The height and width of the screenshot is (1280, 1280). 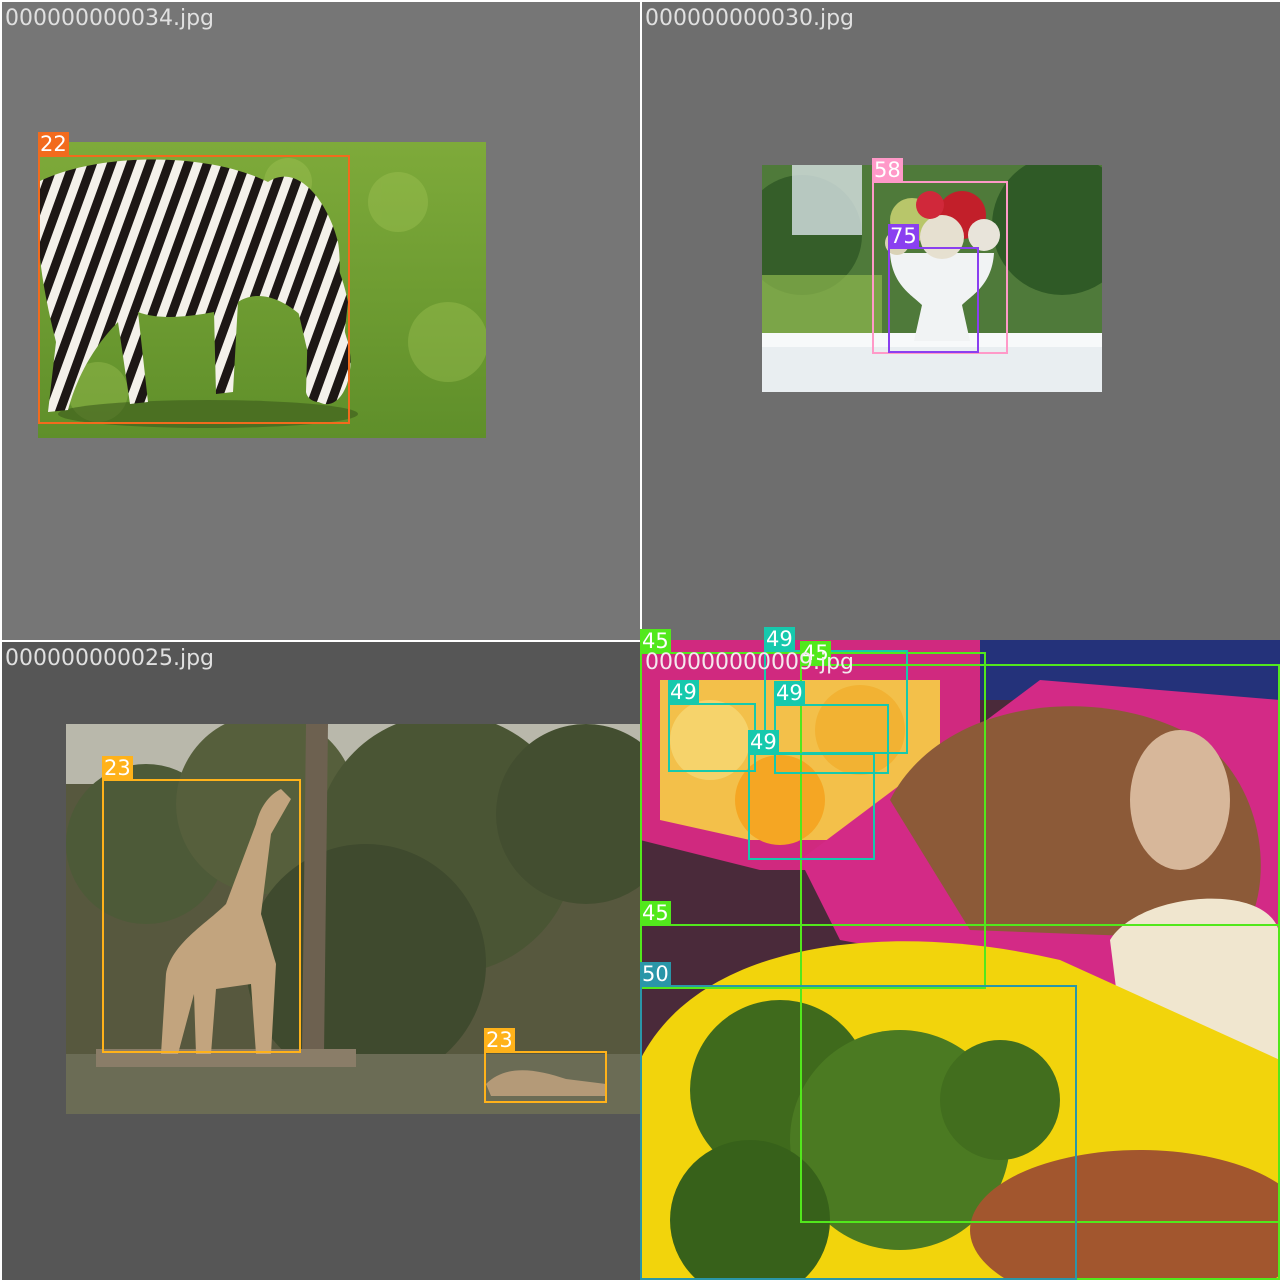 What do you see at coordinates (655, 913) in the screenshot?
I see `class-label: 45` at bounding box center [655, 913].